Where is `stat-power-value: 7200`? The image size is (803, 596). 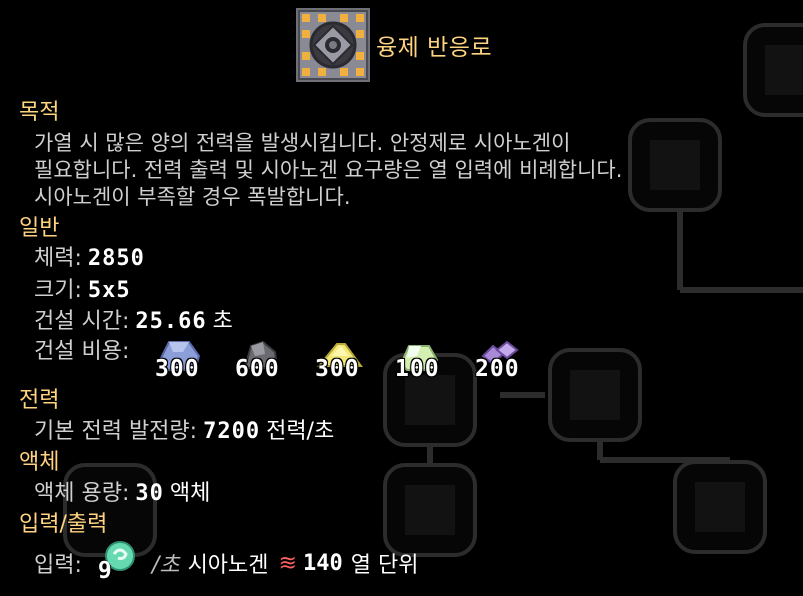 stat-power-value: 7200 is located at coordinates (232, 431).